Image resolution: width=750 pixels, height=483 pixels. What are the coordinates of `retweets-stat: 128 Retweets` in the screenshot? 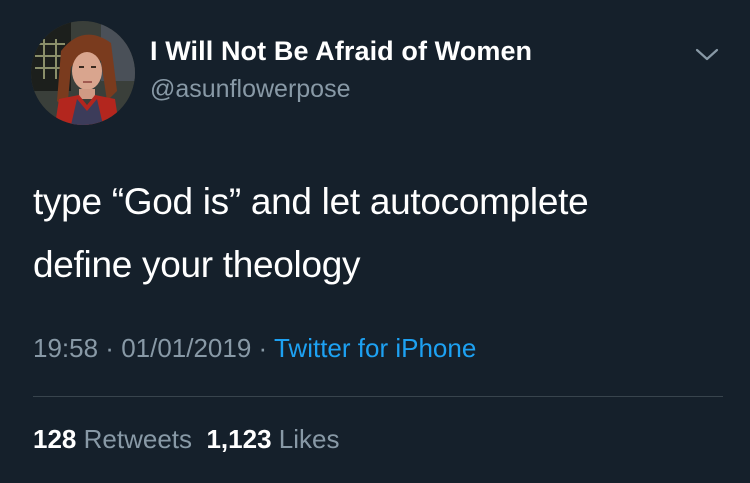 It's located at (112, 439).